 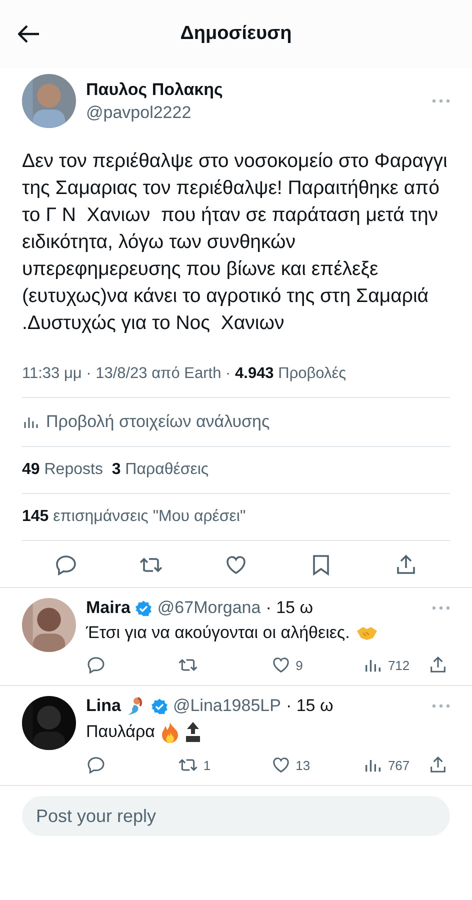 What do you see at coordinates (236, 33) in the screenshot?
I see `page-title: Δημοσίευση` at bounding box center [236, 33].